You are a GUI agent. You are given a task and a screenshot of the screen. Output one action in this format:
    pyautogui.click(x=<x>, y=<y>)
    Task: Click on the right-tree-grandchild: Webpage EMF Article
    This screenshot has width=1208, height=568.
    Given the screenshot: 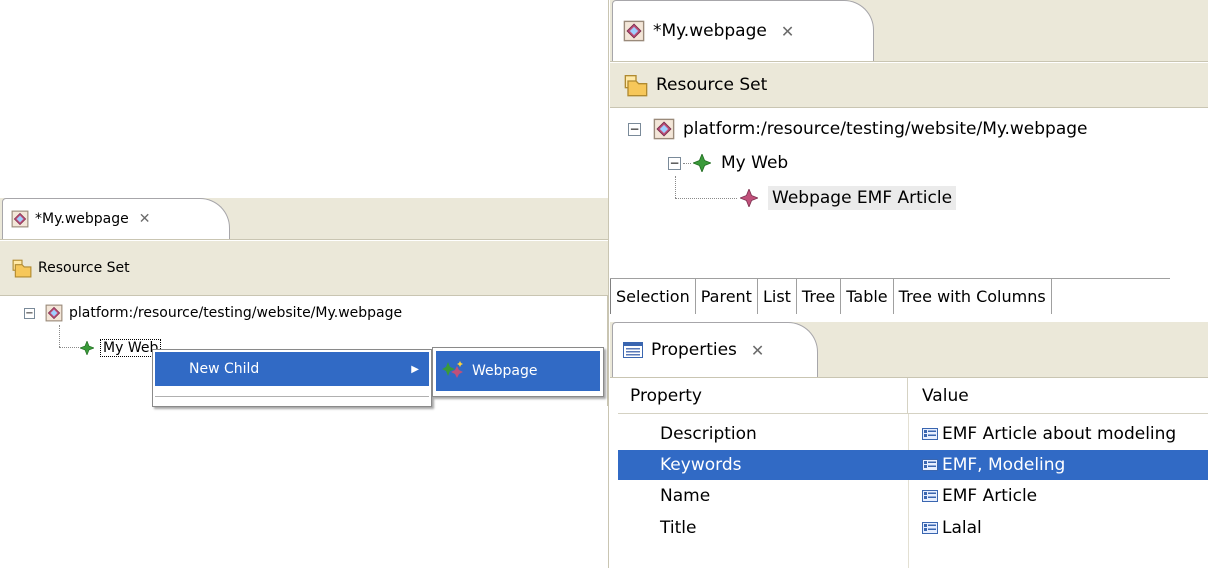 What is the action you would take?
    pyautogui.click(x=848, y=198)
    